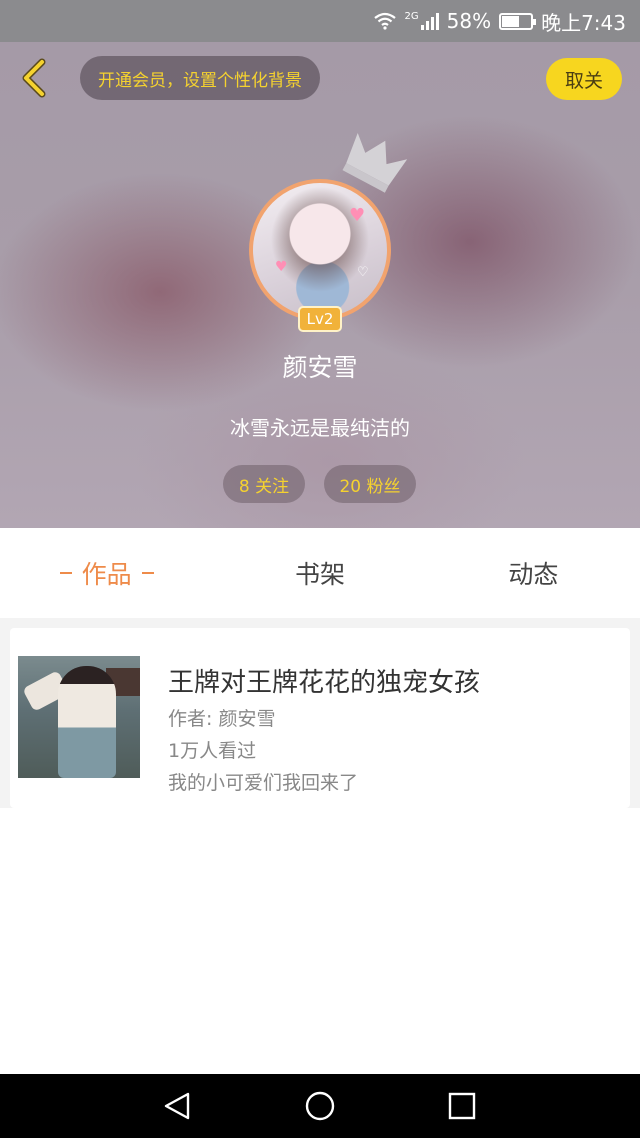 The image size is (640, 1138). I want to click on level-badge: Lv2, so click(320, 319).